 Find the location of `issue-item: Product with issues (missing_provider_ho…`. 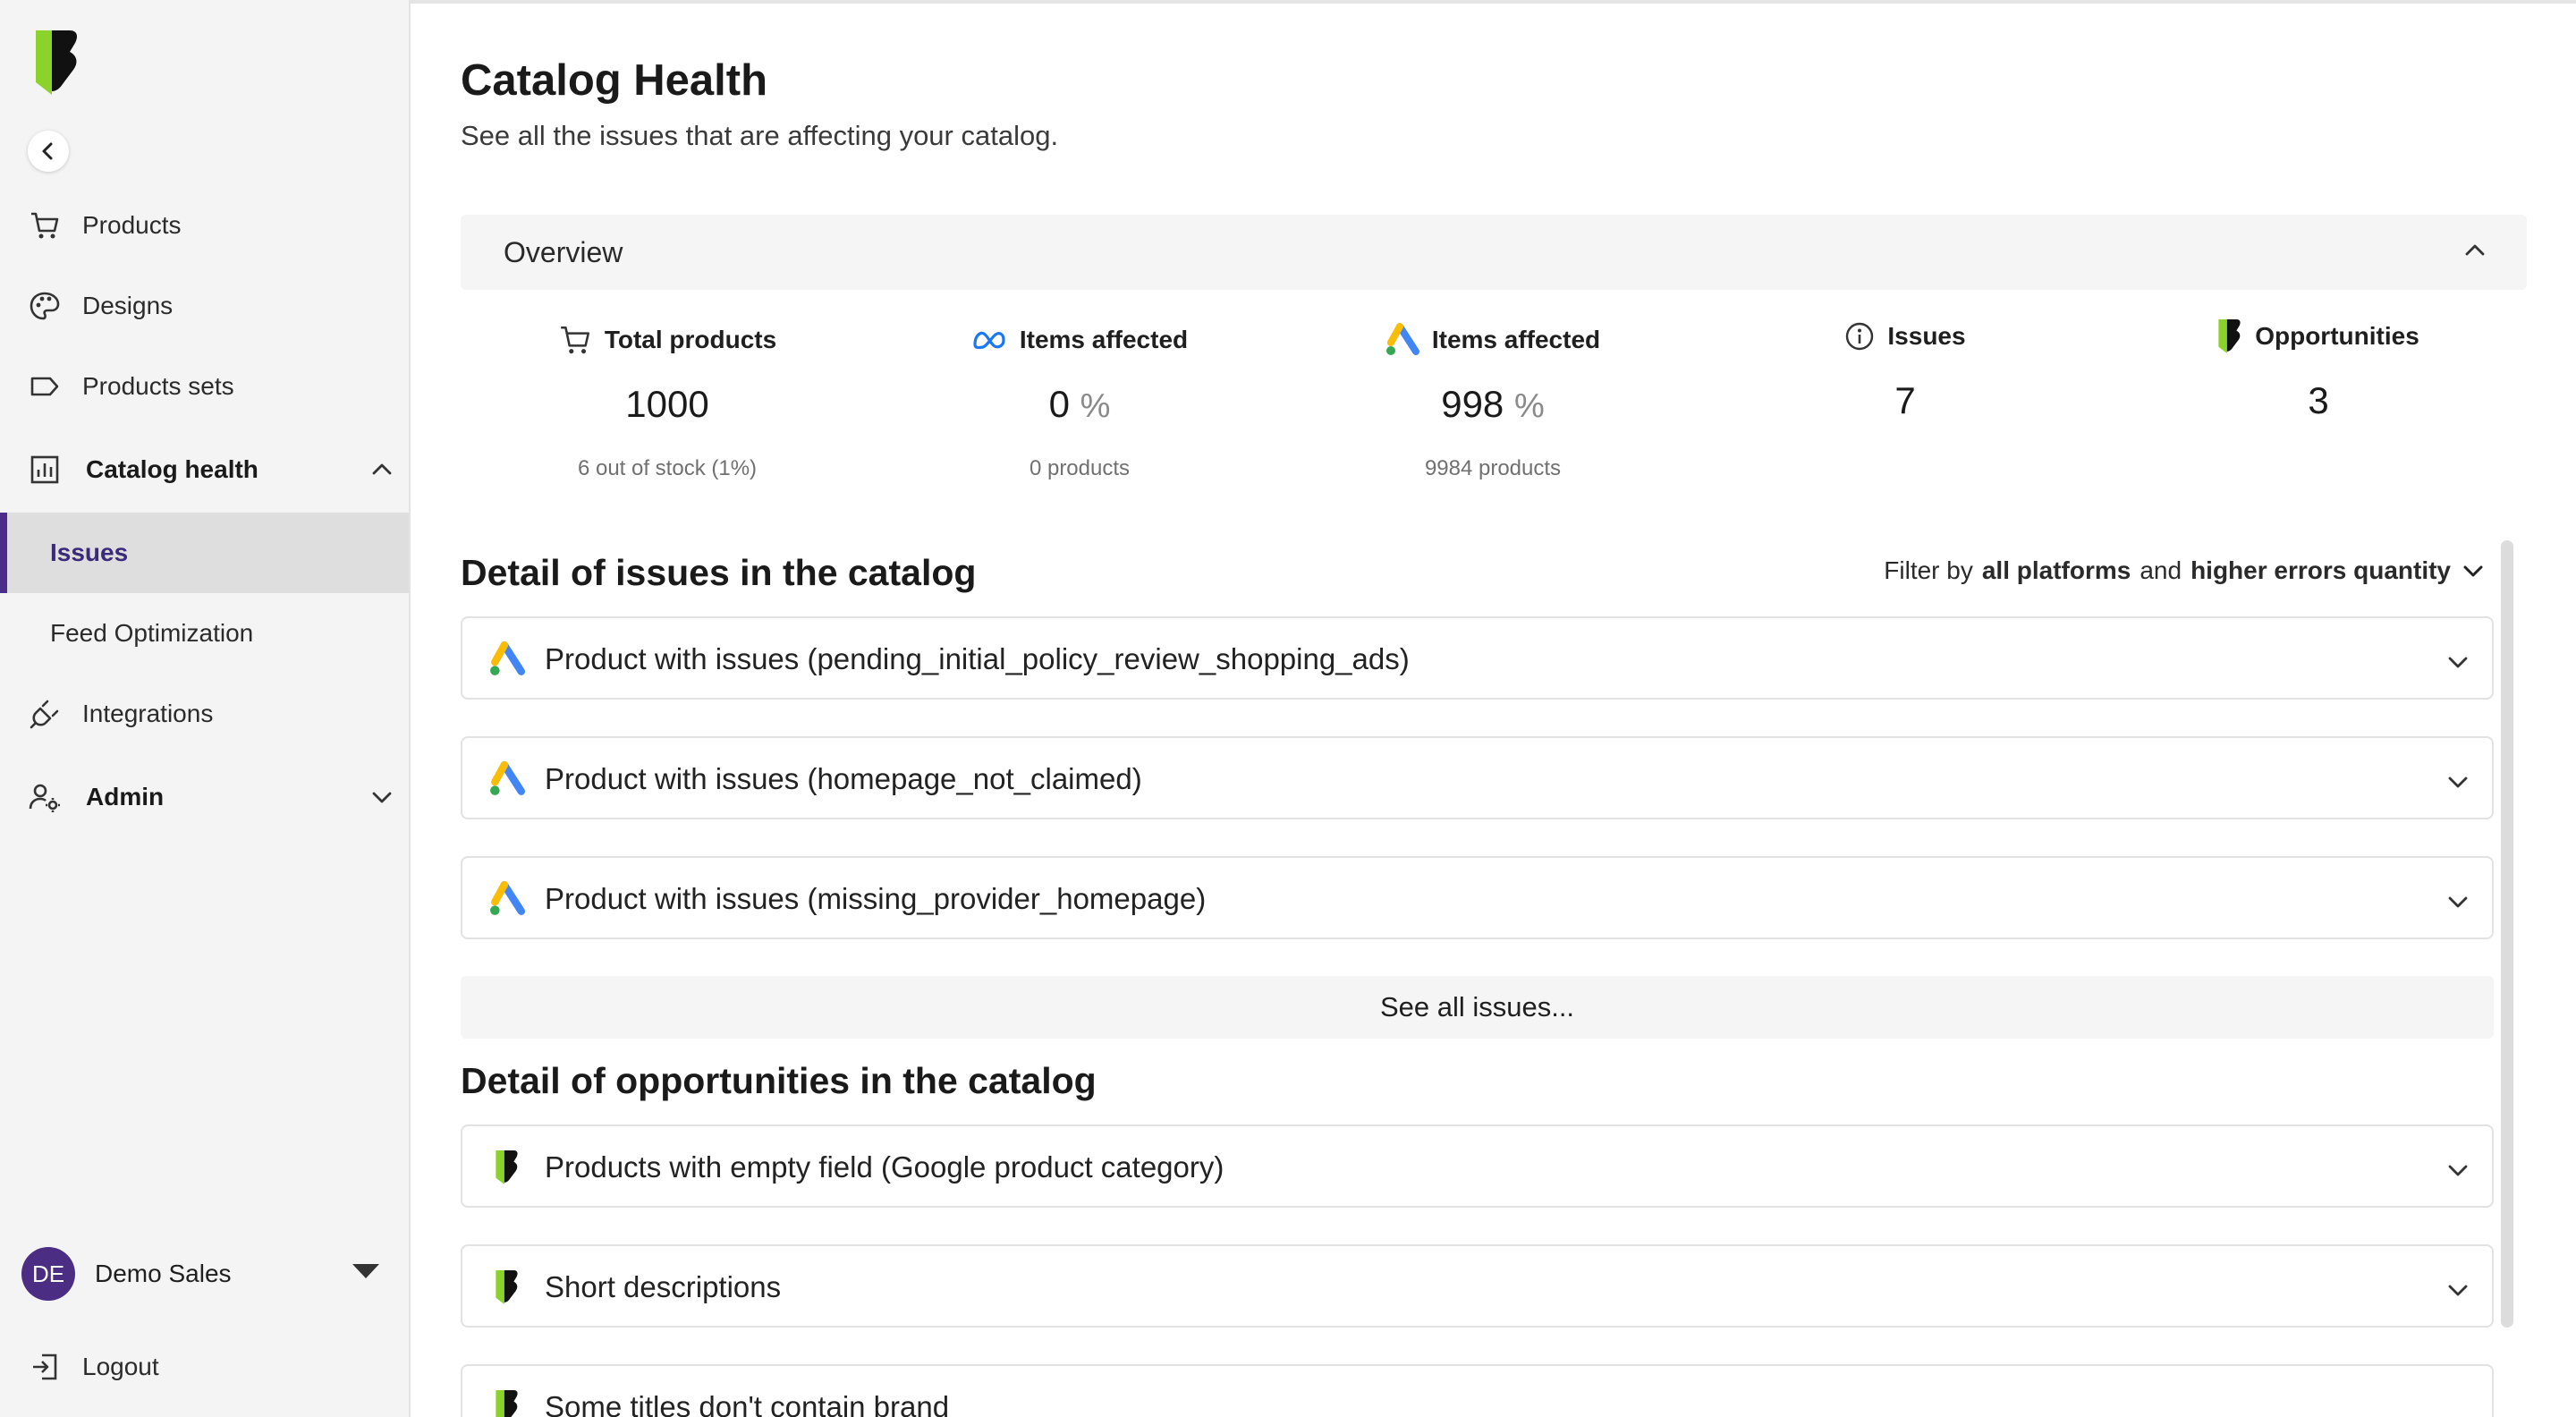

issue-item: Product with issues (missing_provider_ho… is located at coordinates (1477, 898).